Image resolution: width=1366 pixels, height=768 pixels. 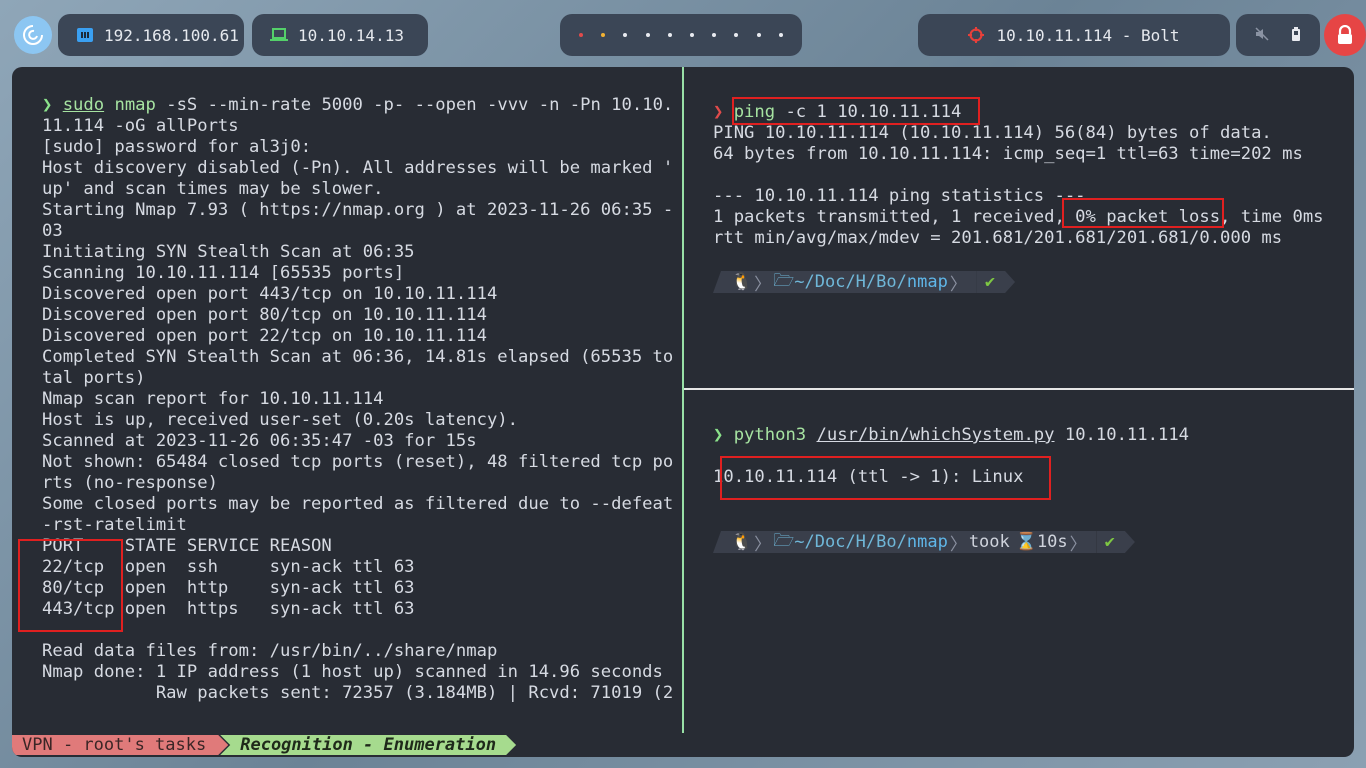 I want to click on workspace-switcher, so click(x=681, y=35).